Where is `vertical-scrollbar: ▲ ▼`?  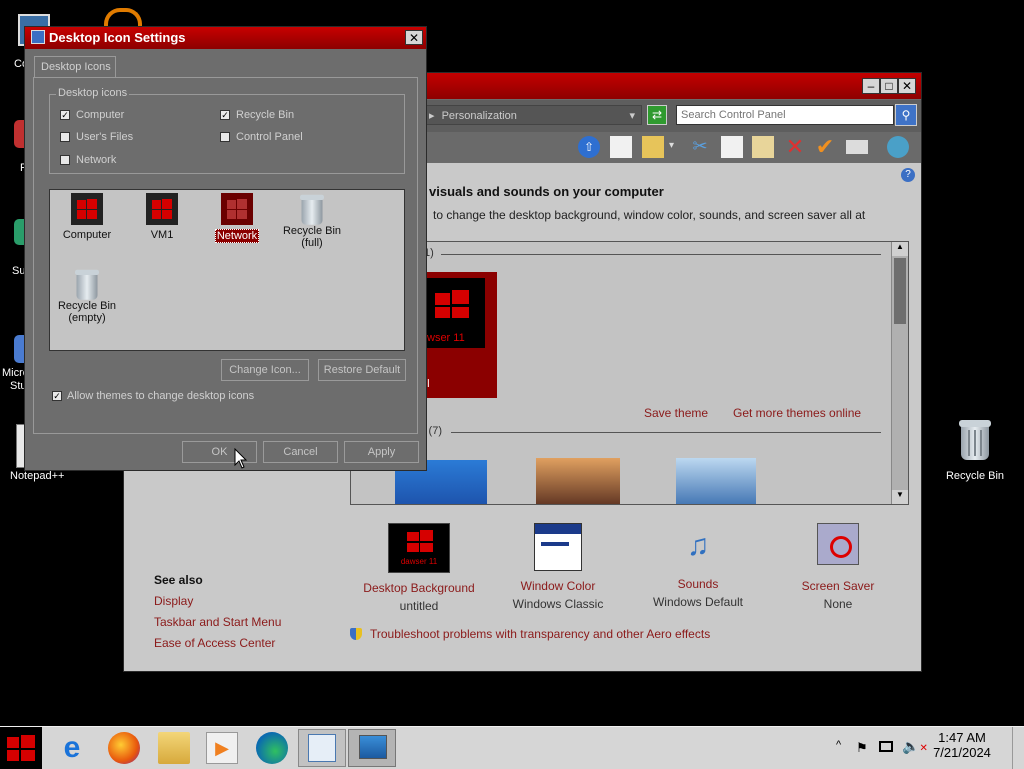
vertical-scrollbar: ▲ ▼ is located at coordinates (899, 373).